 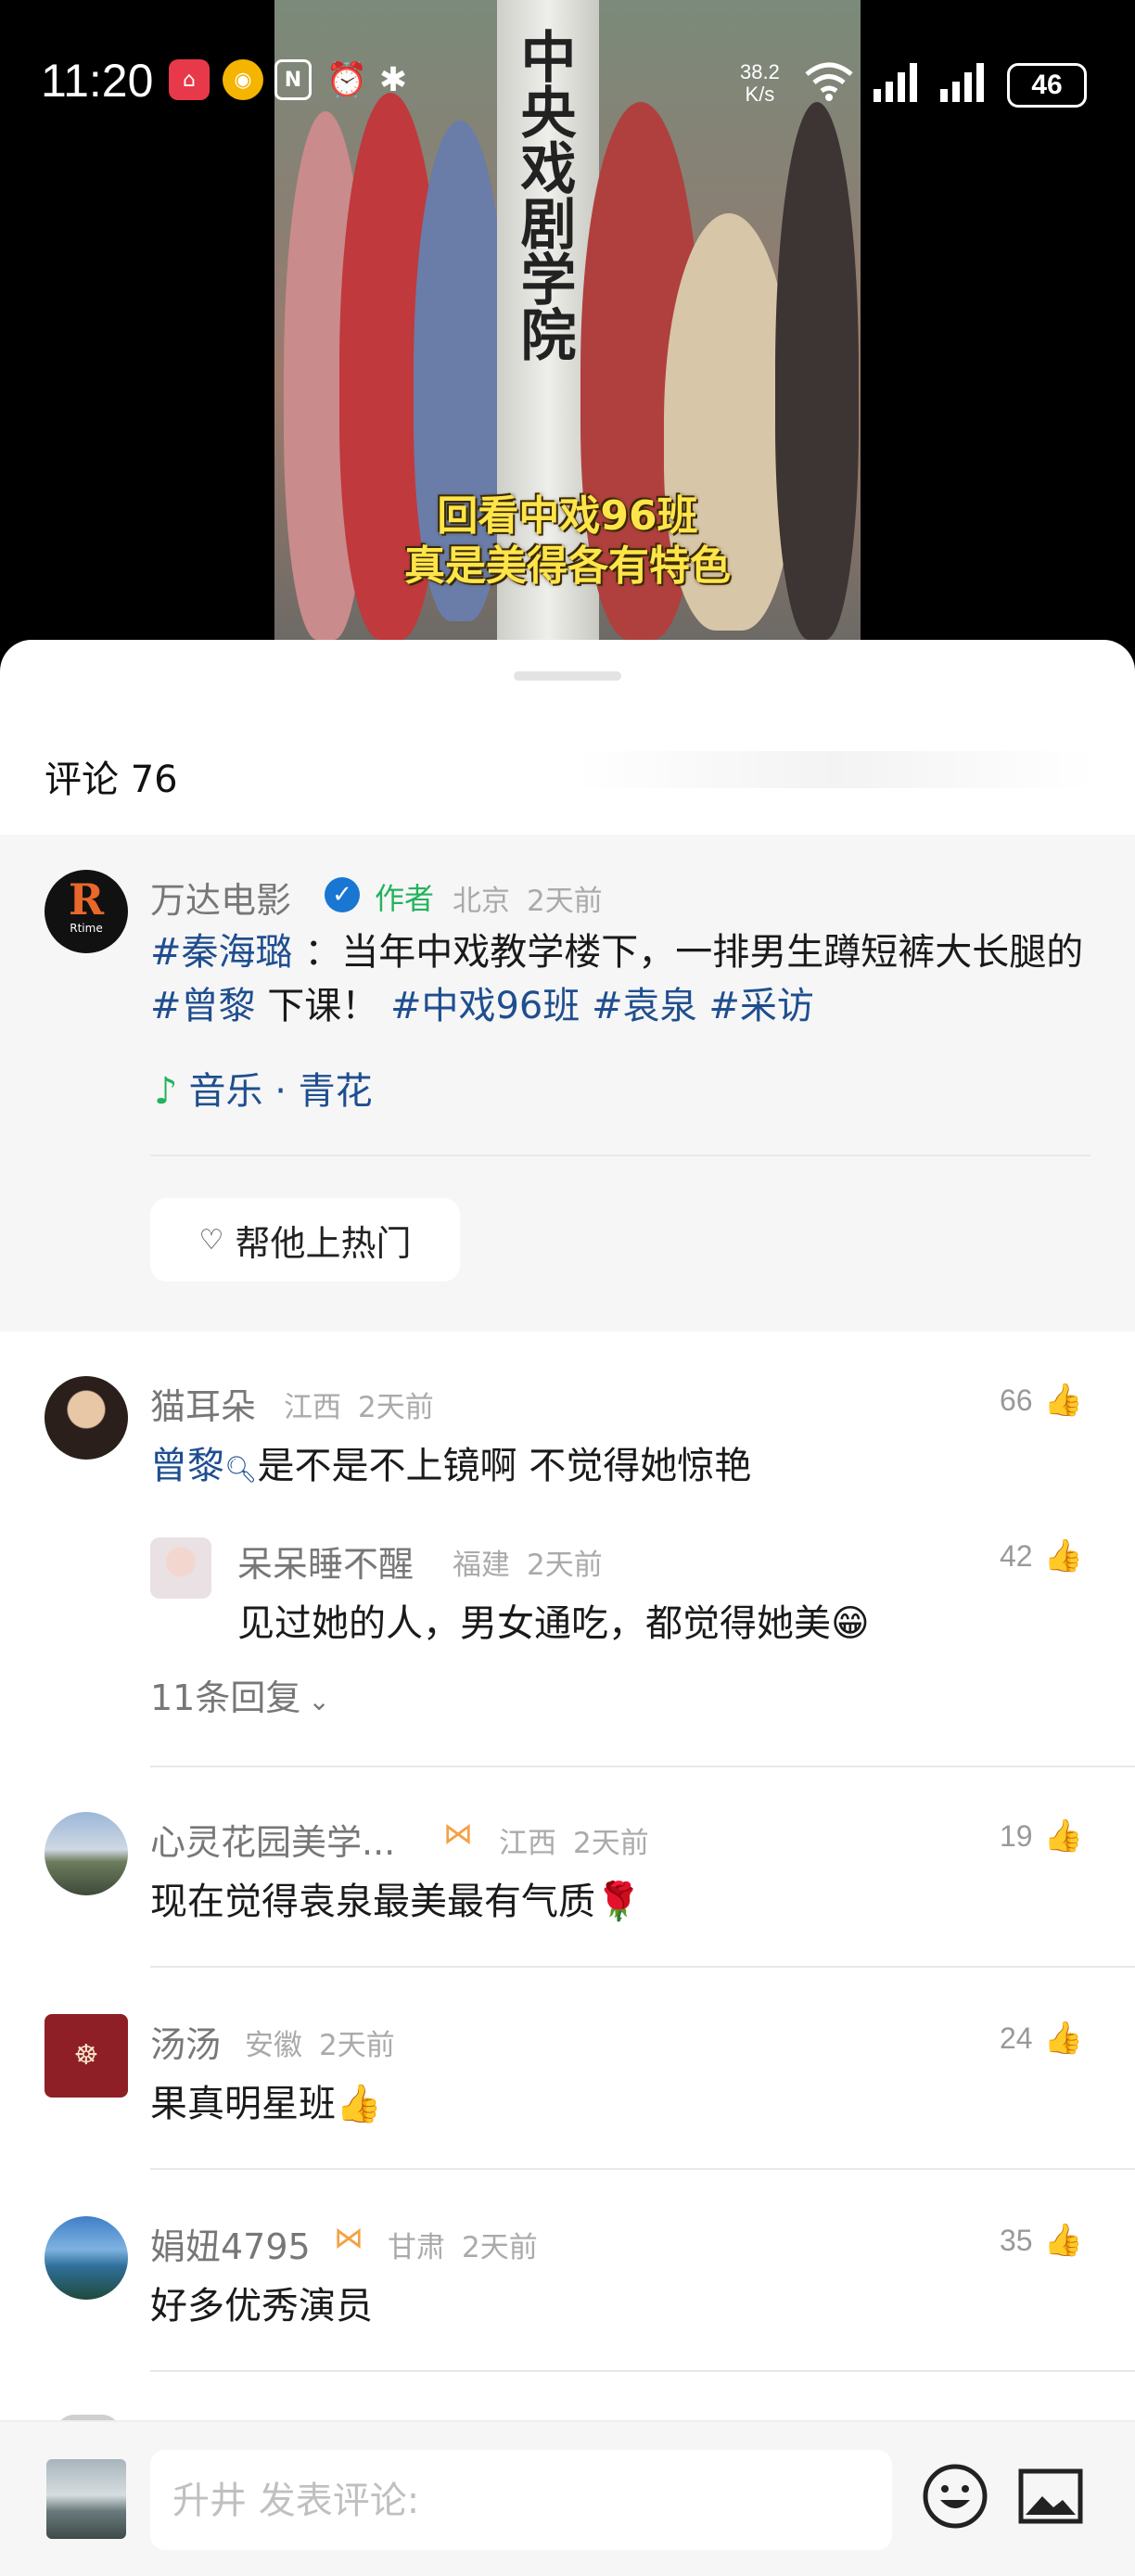 I want to click on commenter-name: 汤汤, so click(x=186, y=2042).